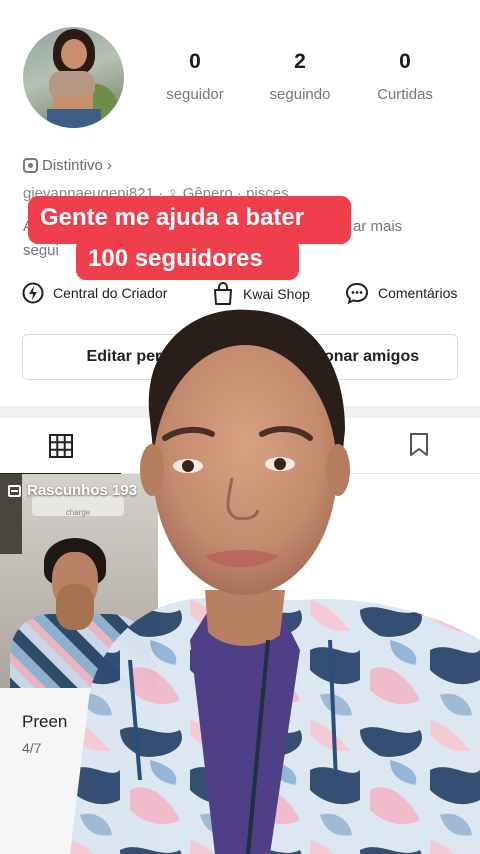 Image resolution: width=480 pixels, height=854 pixels. What do you see at coordinates (195, 94) in the screenshot?
I see `followers-label: seguidor` at bounding box center [195, 94].